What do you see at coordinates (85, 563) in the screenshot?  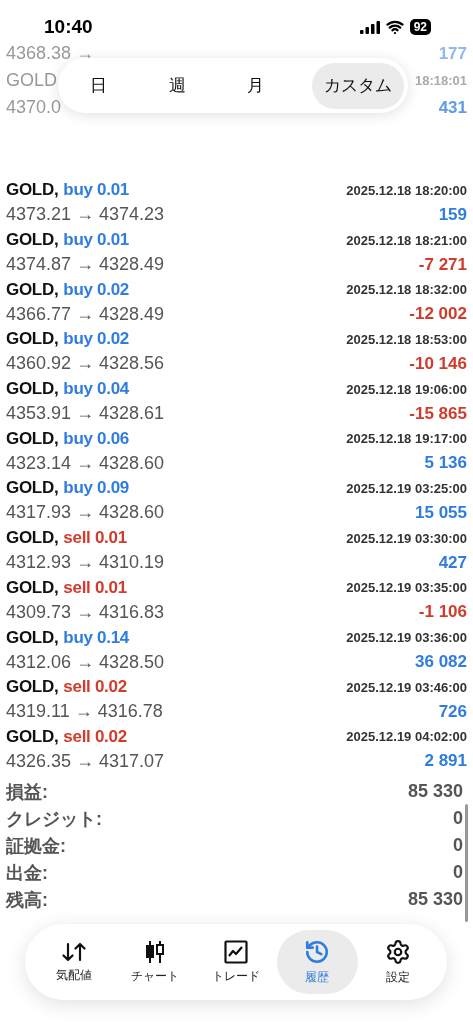 I see `trade-prices: 4312.93 → 4310.19` at bounding box center [85, 563].